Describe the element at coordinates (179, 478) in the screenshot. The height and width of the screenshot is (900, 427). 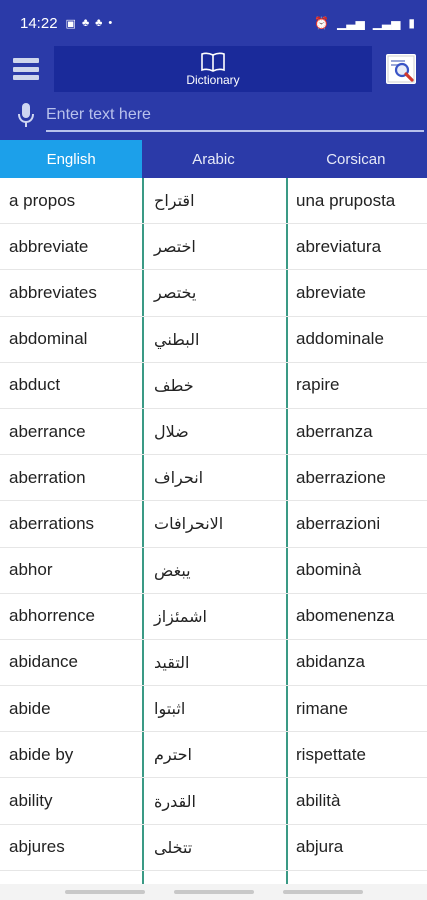
I see `arabic-word-text: انحراف` at that location.